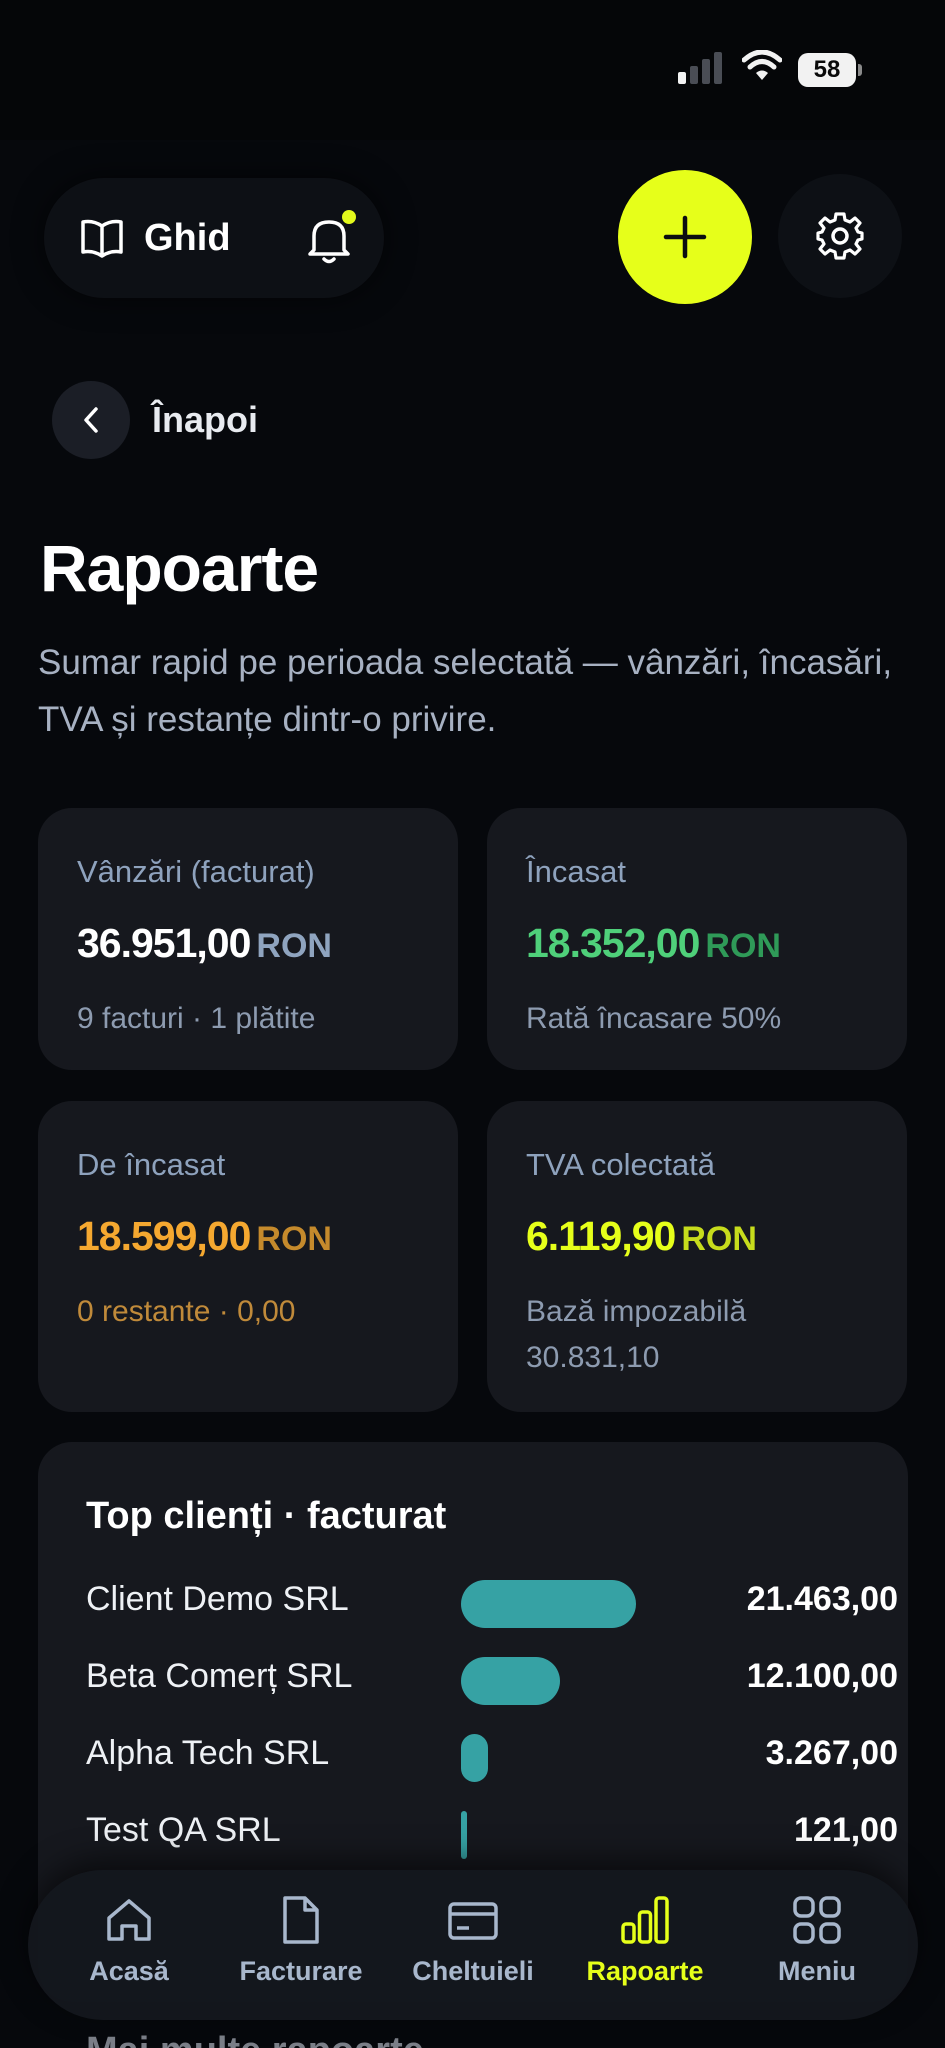 The image size is (945, 2048). Describe the element at coordinates (179, 568) in the screenshot. I see `page-title: Rapoarte` at that location.